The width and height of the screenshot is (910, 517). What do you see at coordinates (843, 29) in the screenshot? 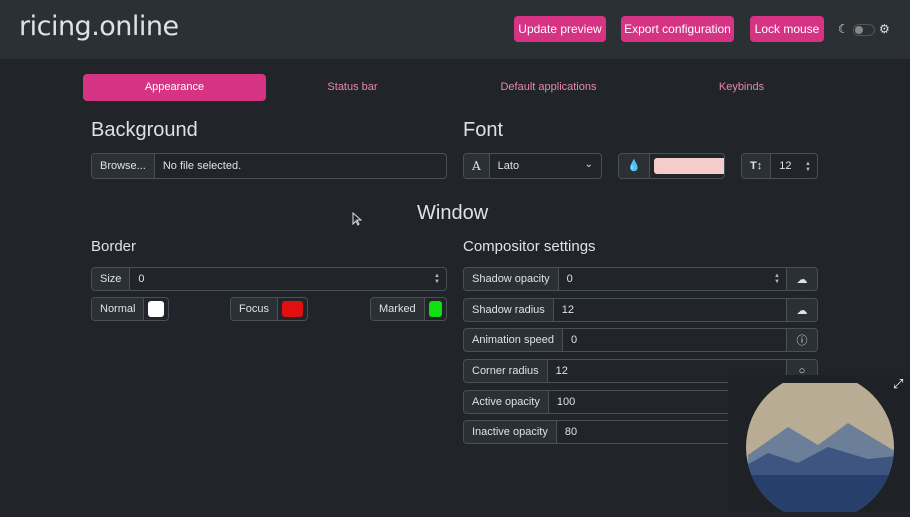
I see `moon-icon: ☾` at bounding box center [843, 29].